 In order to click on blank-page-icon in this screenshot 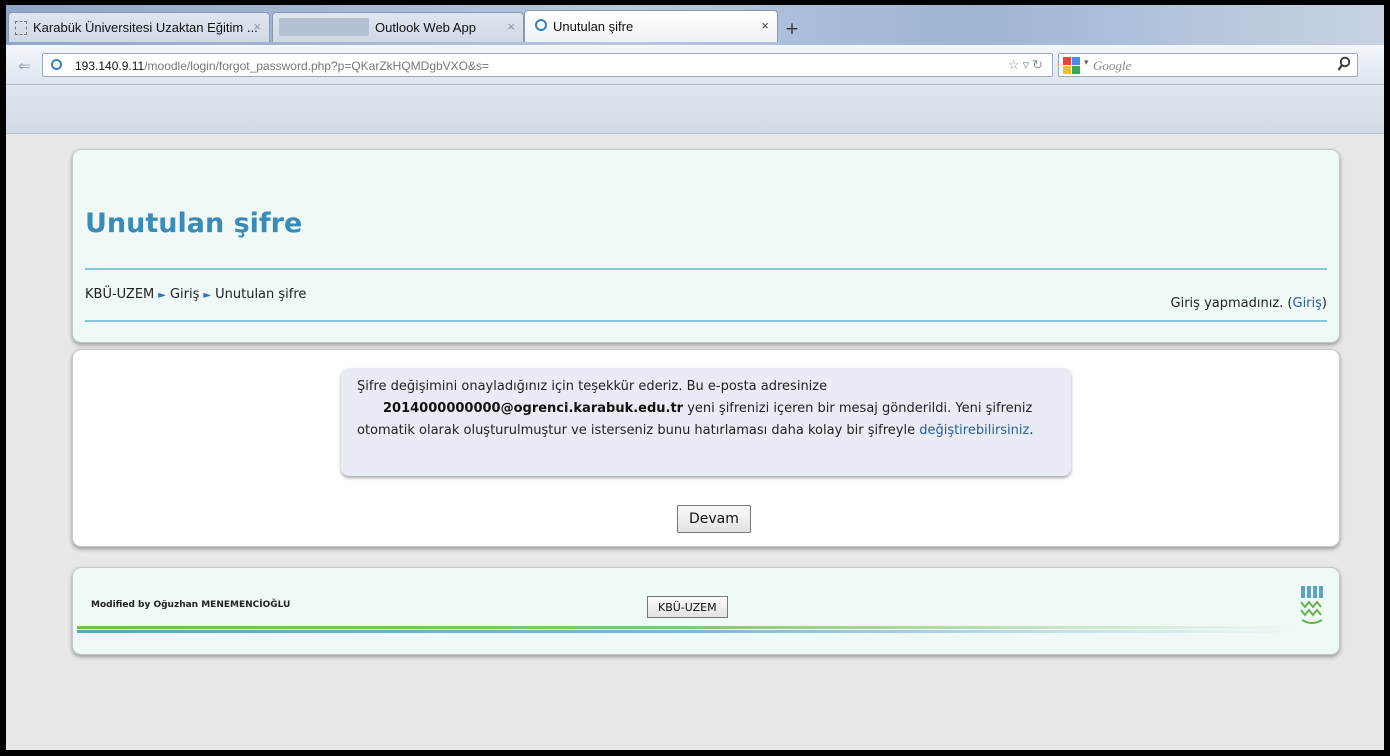, I will do `click(21, 28)`.